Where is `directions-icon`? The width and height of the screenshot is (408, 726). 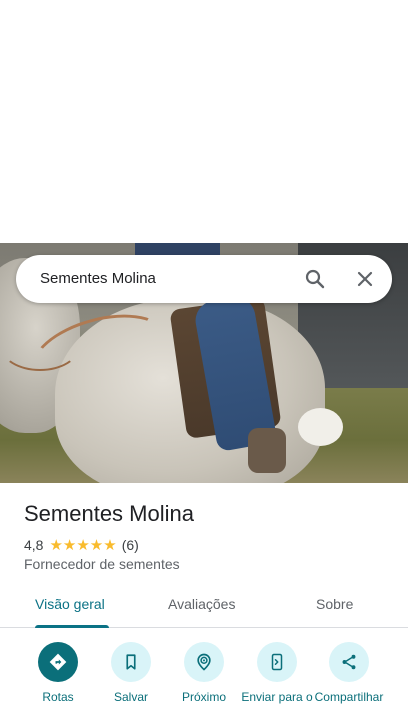 directions-icon is located at coordinates (58, 662).